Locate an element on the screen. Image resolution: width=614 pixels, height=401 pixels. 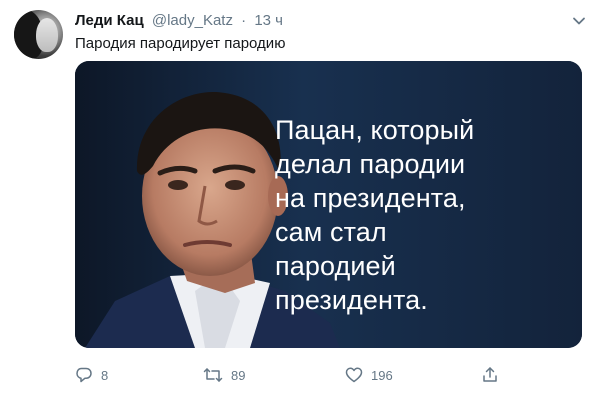
timestamp: 13 ч is located at coordinates (268, 20).